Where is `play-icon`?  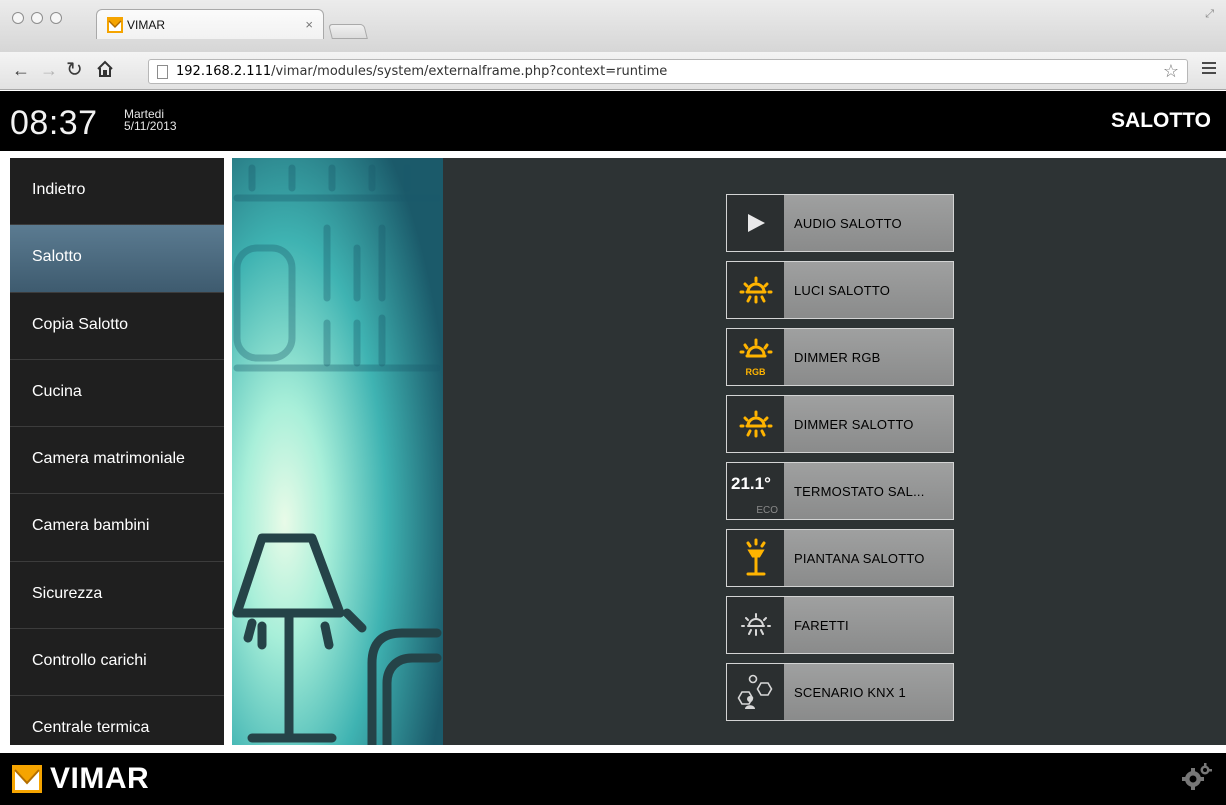 play-icon is located at coordinates (756, 223).